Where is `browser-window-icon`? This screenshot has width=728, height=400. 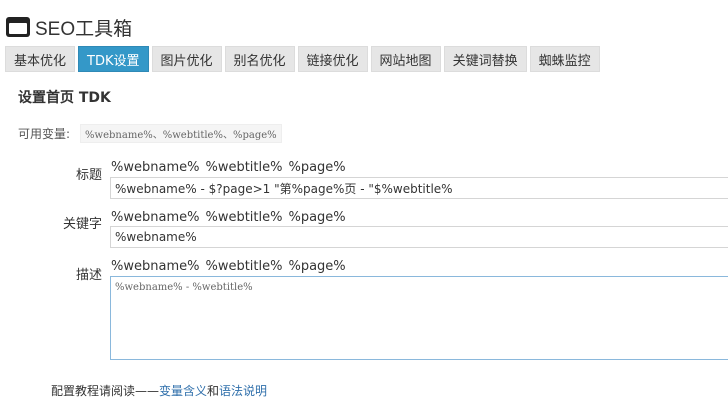
browser-window-icon is located at coordinates (18, 27).